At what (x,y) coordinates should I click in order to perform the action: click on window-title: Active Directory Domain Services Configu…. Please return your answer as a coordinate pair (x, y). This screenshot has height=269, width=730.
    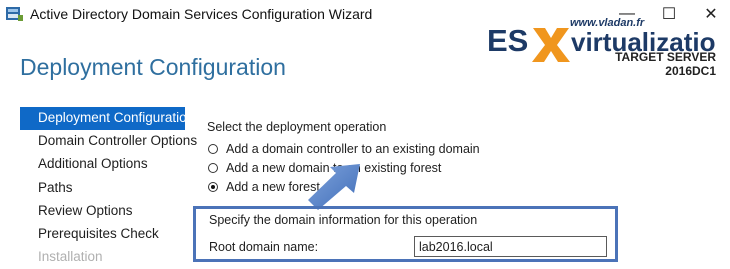
    Looking at the image, I should click on (201, 14).